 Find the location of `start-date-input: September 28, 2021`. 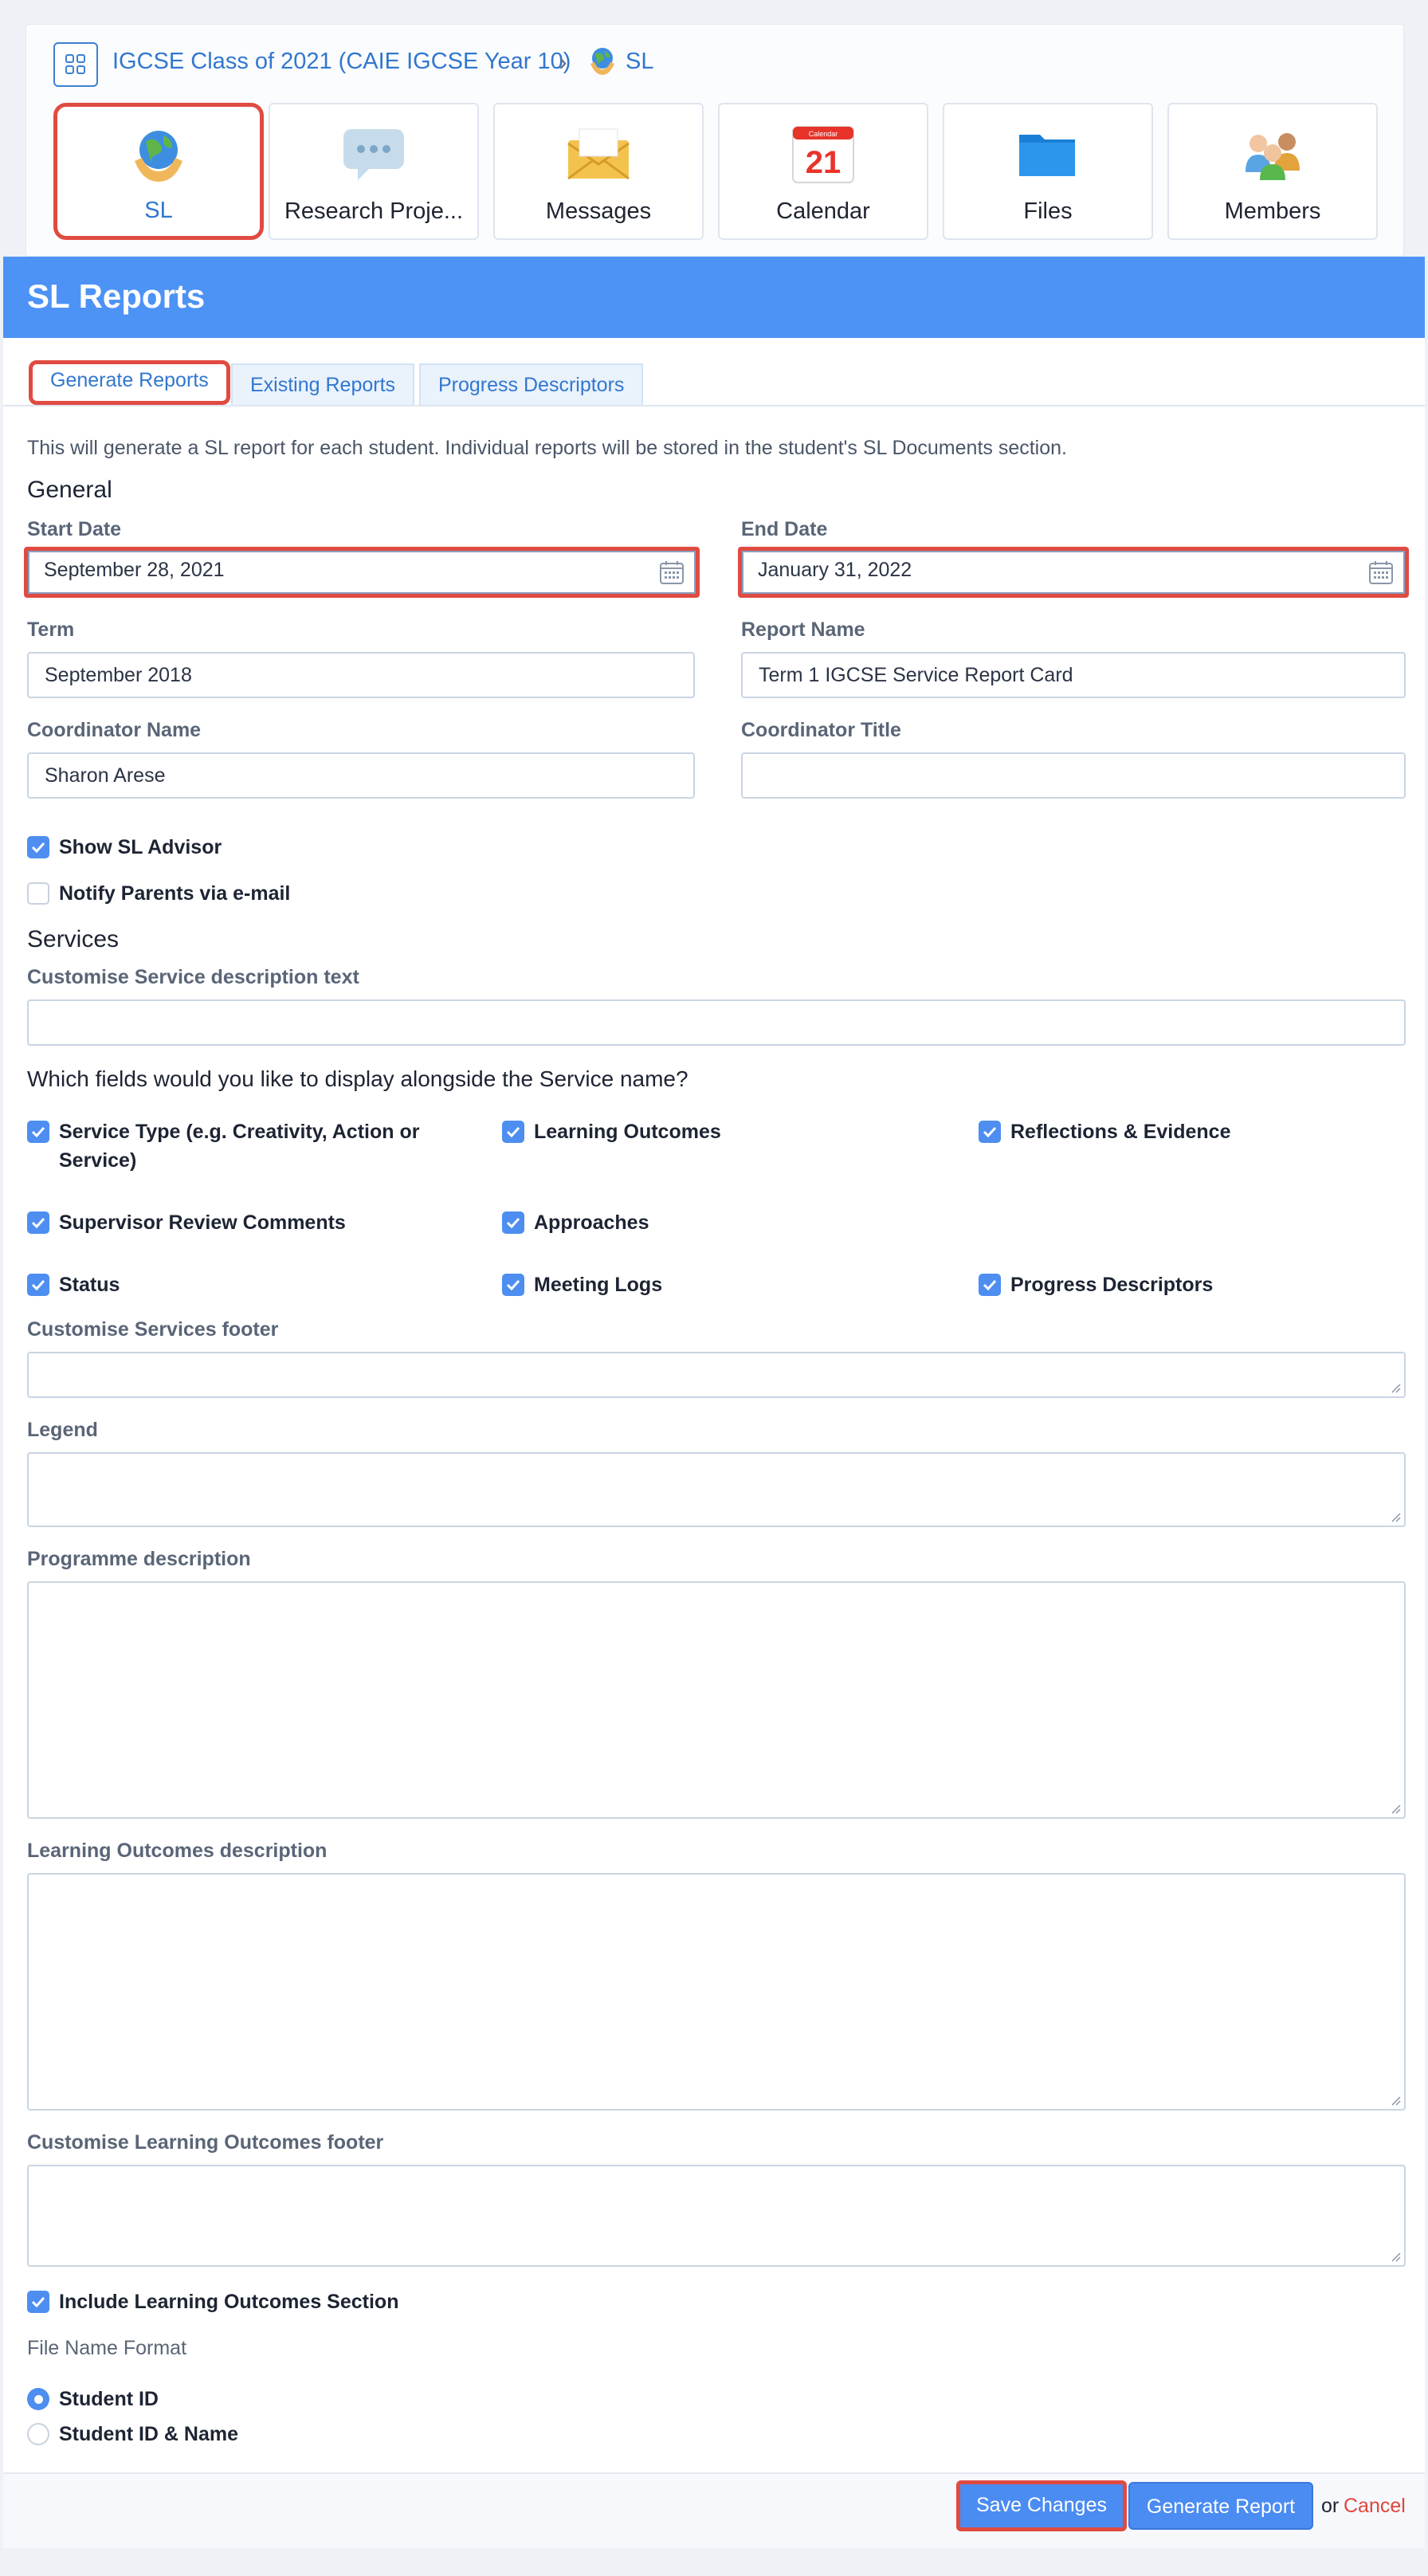

start-date-input: September 28, 2021 is located at coordinates (362, 572).